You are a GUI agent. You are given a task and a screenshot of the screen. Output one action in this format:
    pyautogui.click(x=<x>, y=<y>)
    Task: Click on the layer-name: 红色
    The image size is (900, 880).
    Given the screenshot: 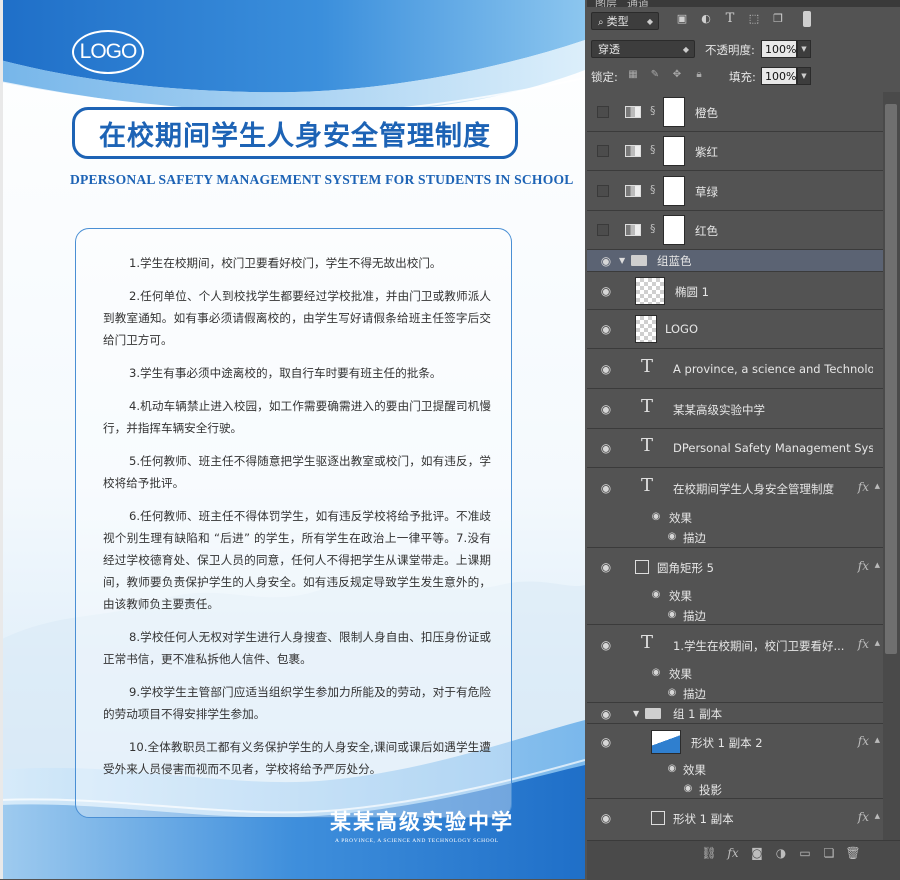 What is the action you would take?
    pyautogui.click(x=706, y=231)
    